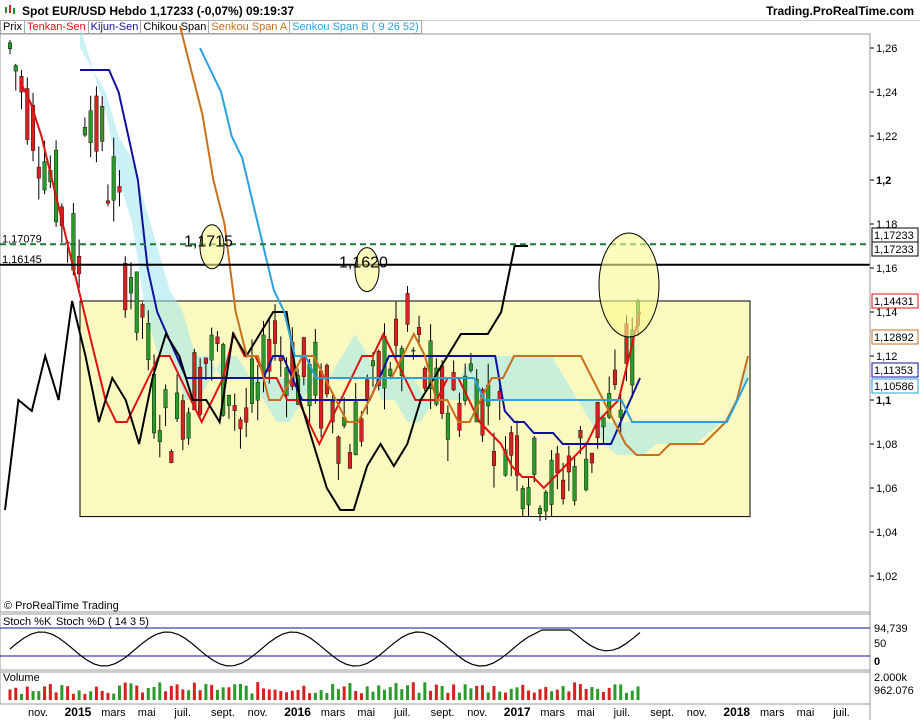 Image resolution: width=920 pixels, height=720 pixels. Describe the element at coordinates (894, 387) in the screenshot. I see `price-badge-label: 1,10586` at that location.